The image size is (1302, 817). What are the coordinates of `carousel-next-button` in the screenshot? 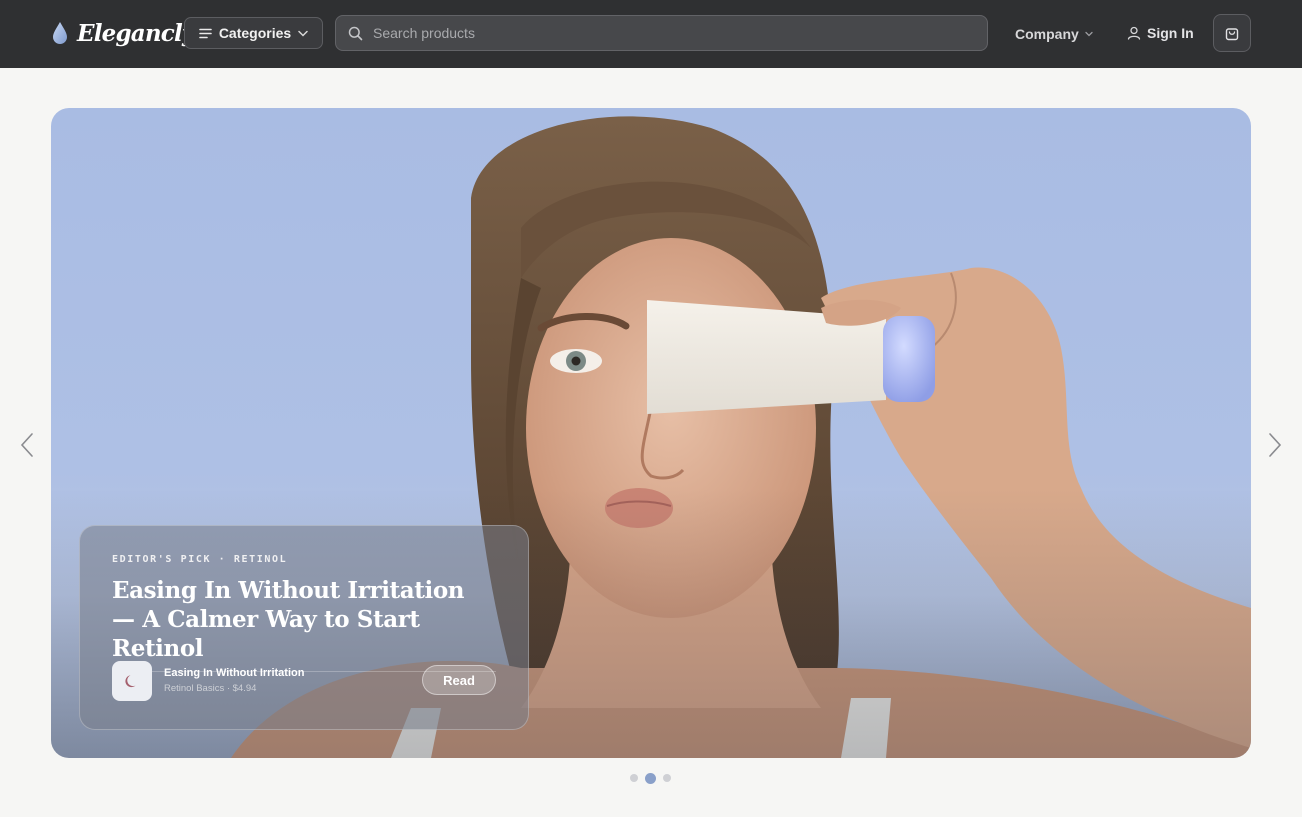 It's located at (1275, 445).